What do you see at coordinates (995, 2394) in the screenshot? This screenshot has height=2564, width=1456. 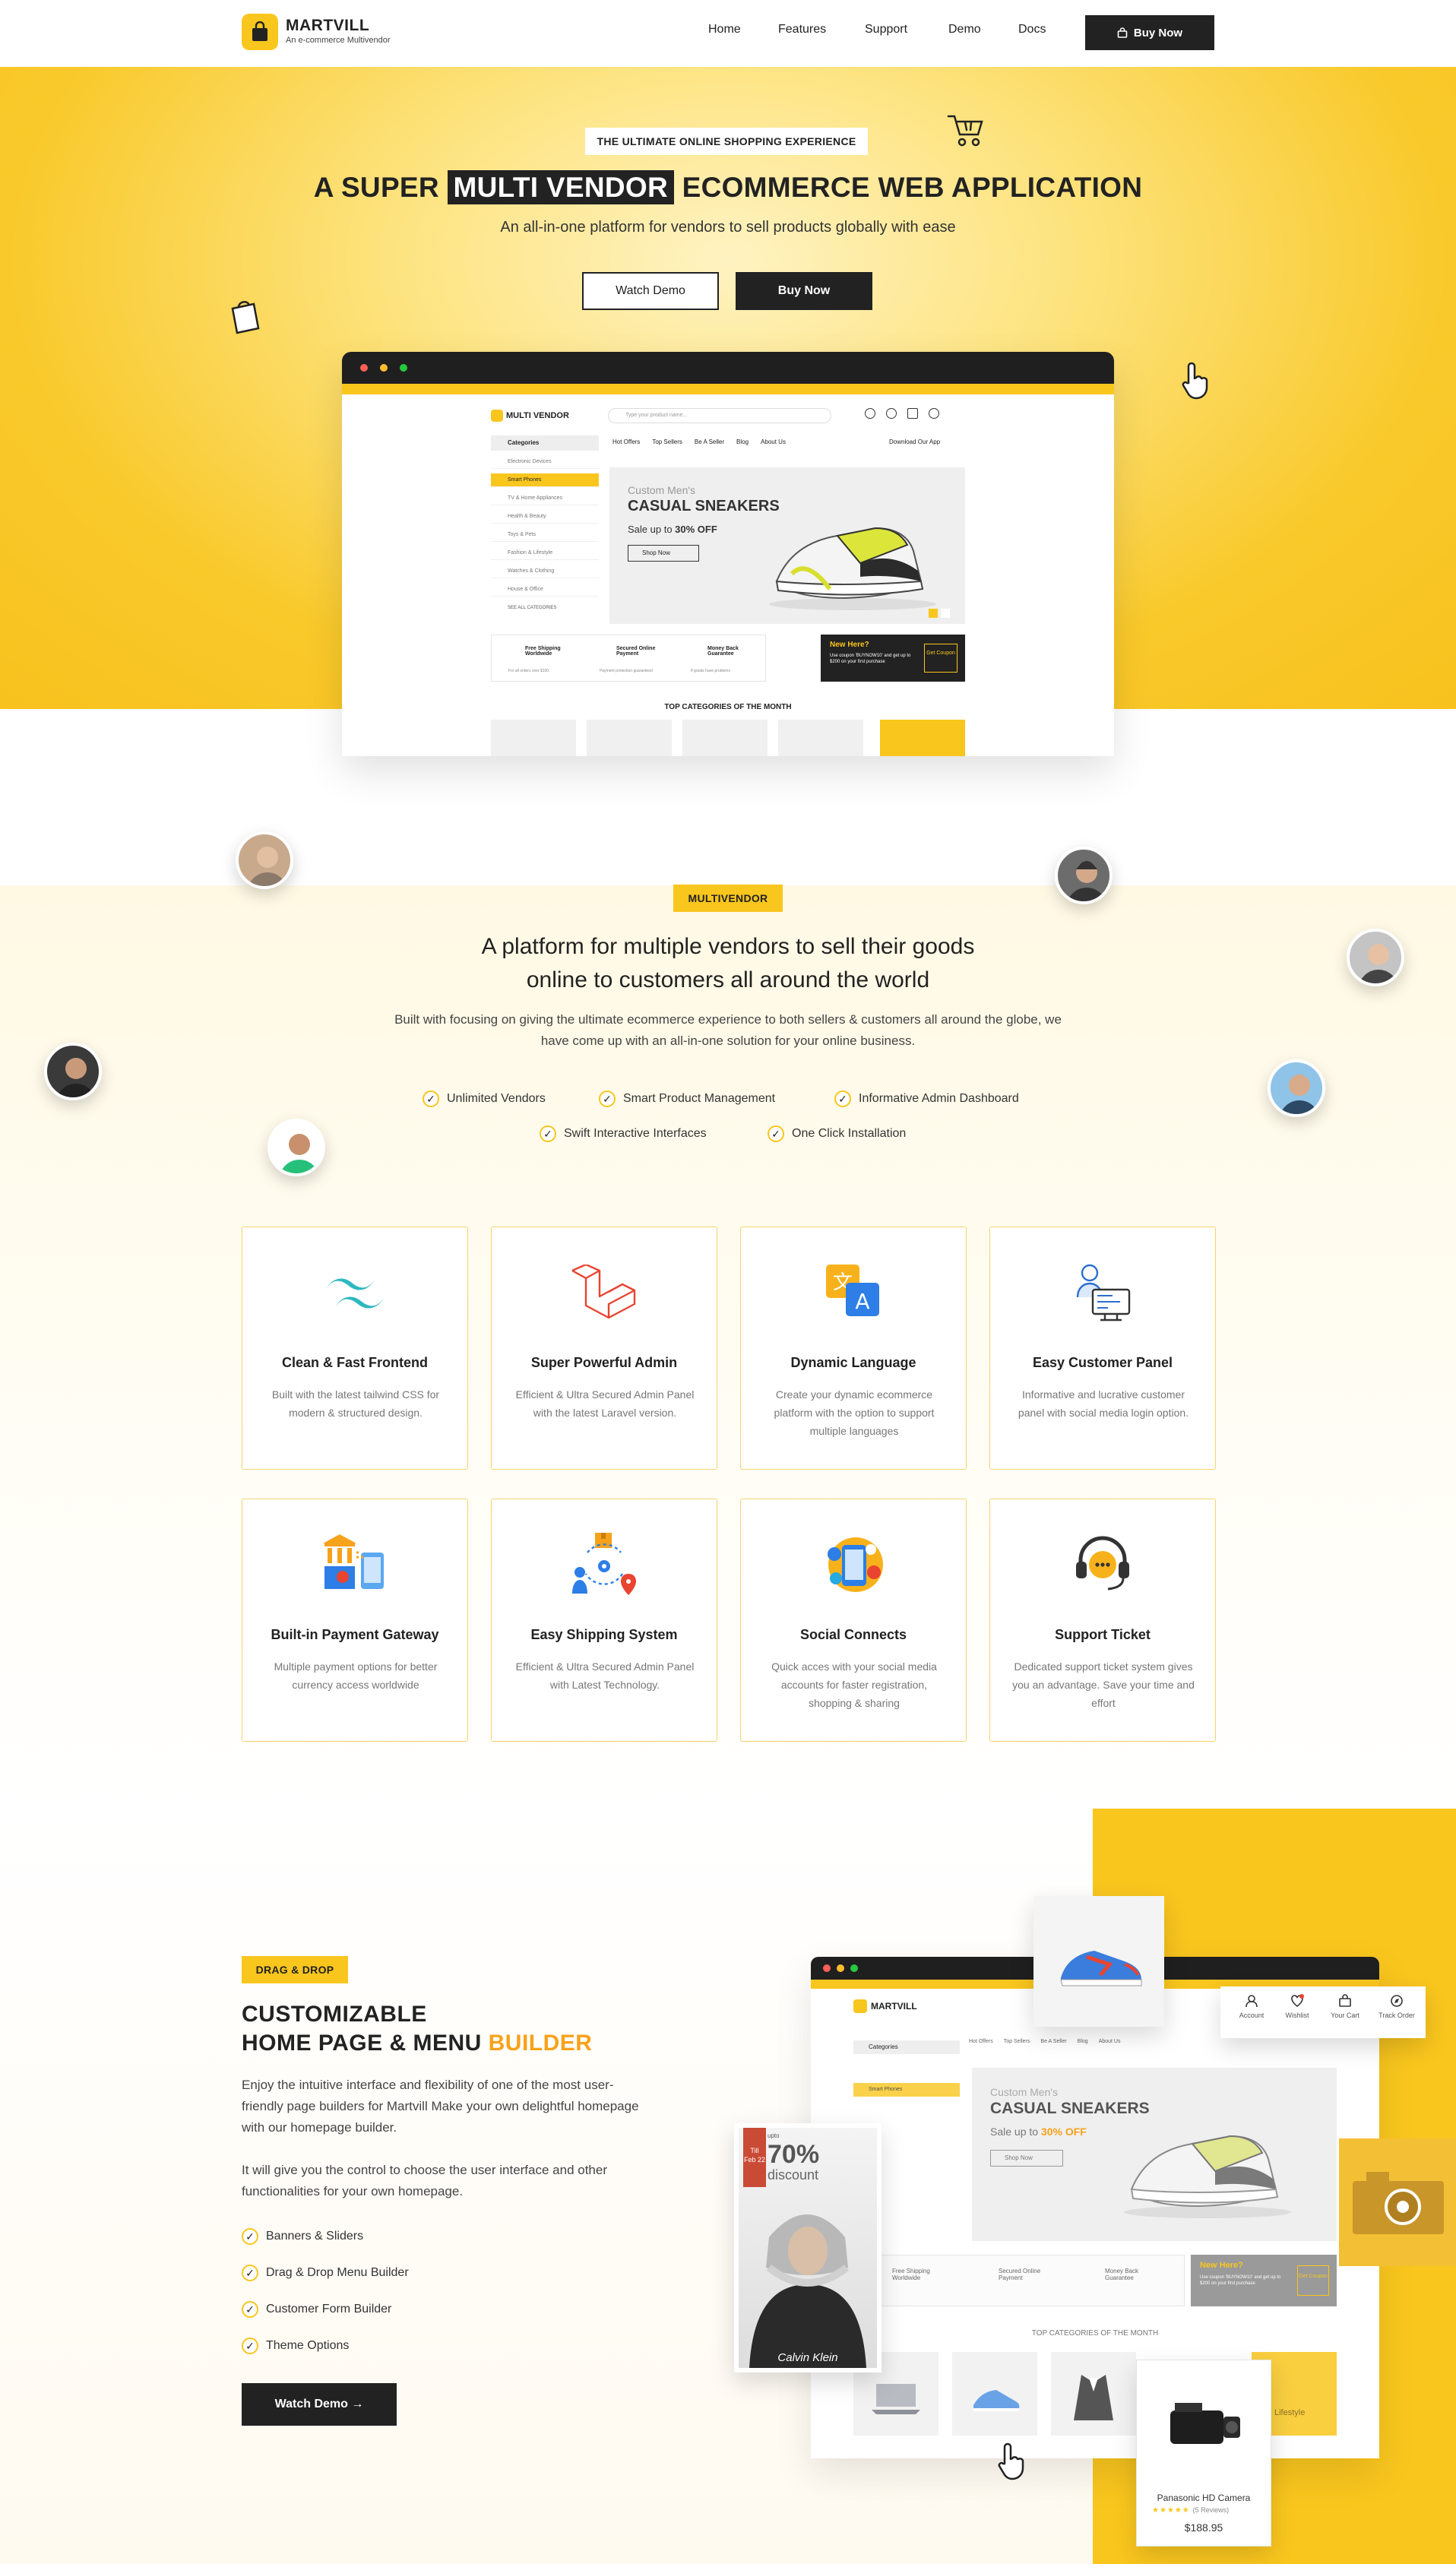 I see `category-tile-shoe` at bounding box center [995, 2394].